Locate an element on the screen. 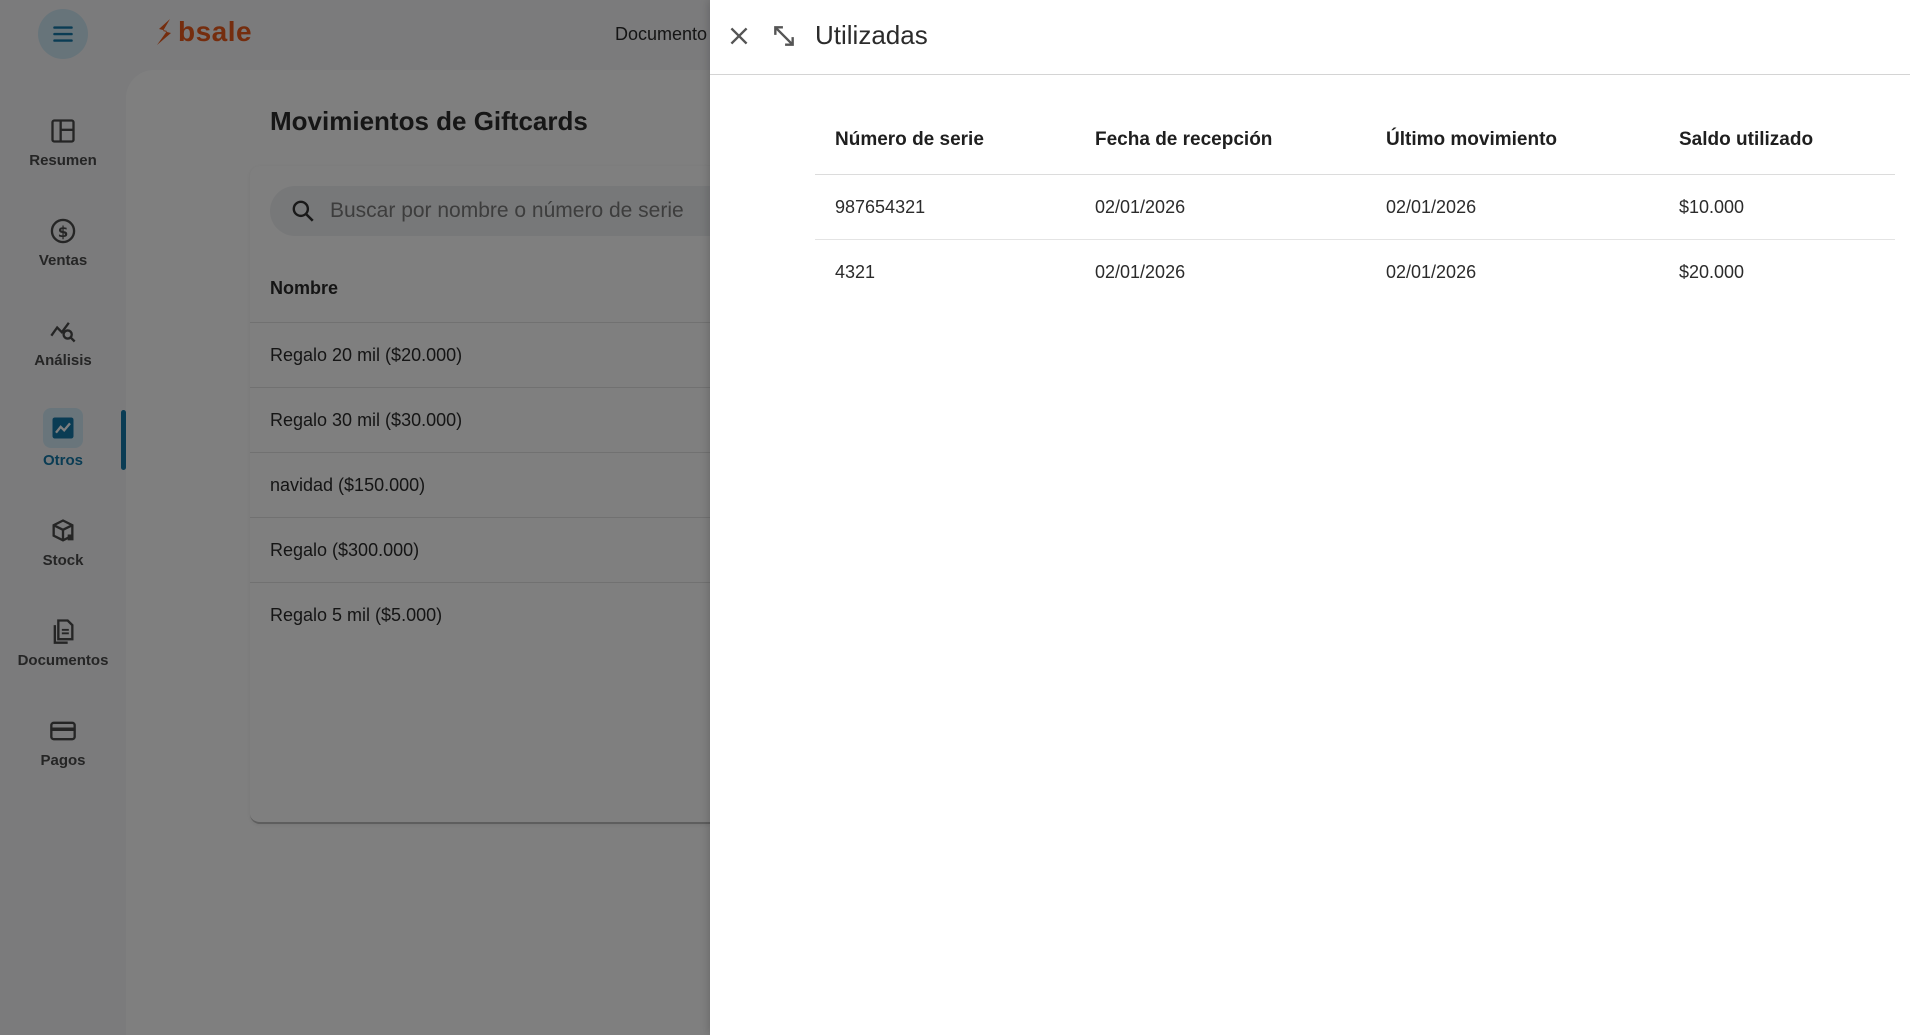 This screenshot has width=1910, height=1035. cell-saldo-utilizado: $20.000 is located at coordinates (1712, 271).